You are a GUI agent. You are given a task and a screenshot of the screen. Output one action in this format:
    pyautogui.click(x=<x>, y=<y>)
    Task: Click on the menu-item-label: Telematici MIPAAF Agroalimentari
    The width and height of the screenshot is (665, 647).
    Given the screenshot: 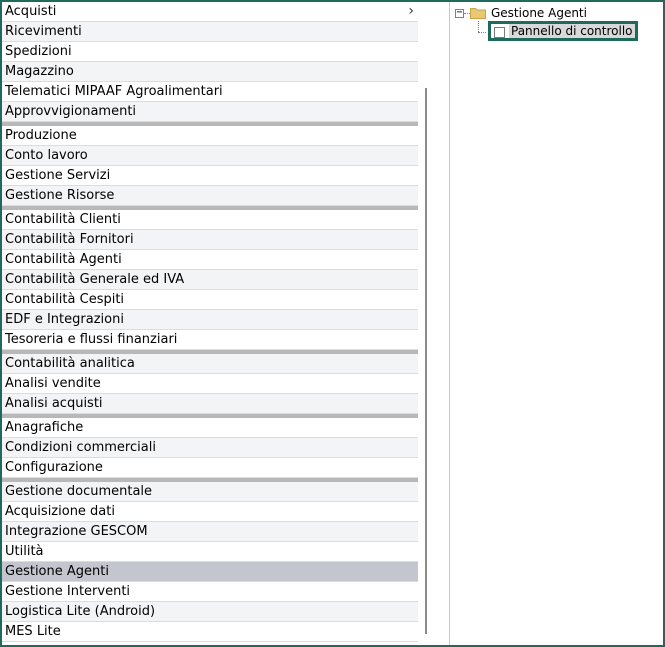 What is the action you would take?
    pyautogui.click(x=114, y=91)
    